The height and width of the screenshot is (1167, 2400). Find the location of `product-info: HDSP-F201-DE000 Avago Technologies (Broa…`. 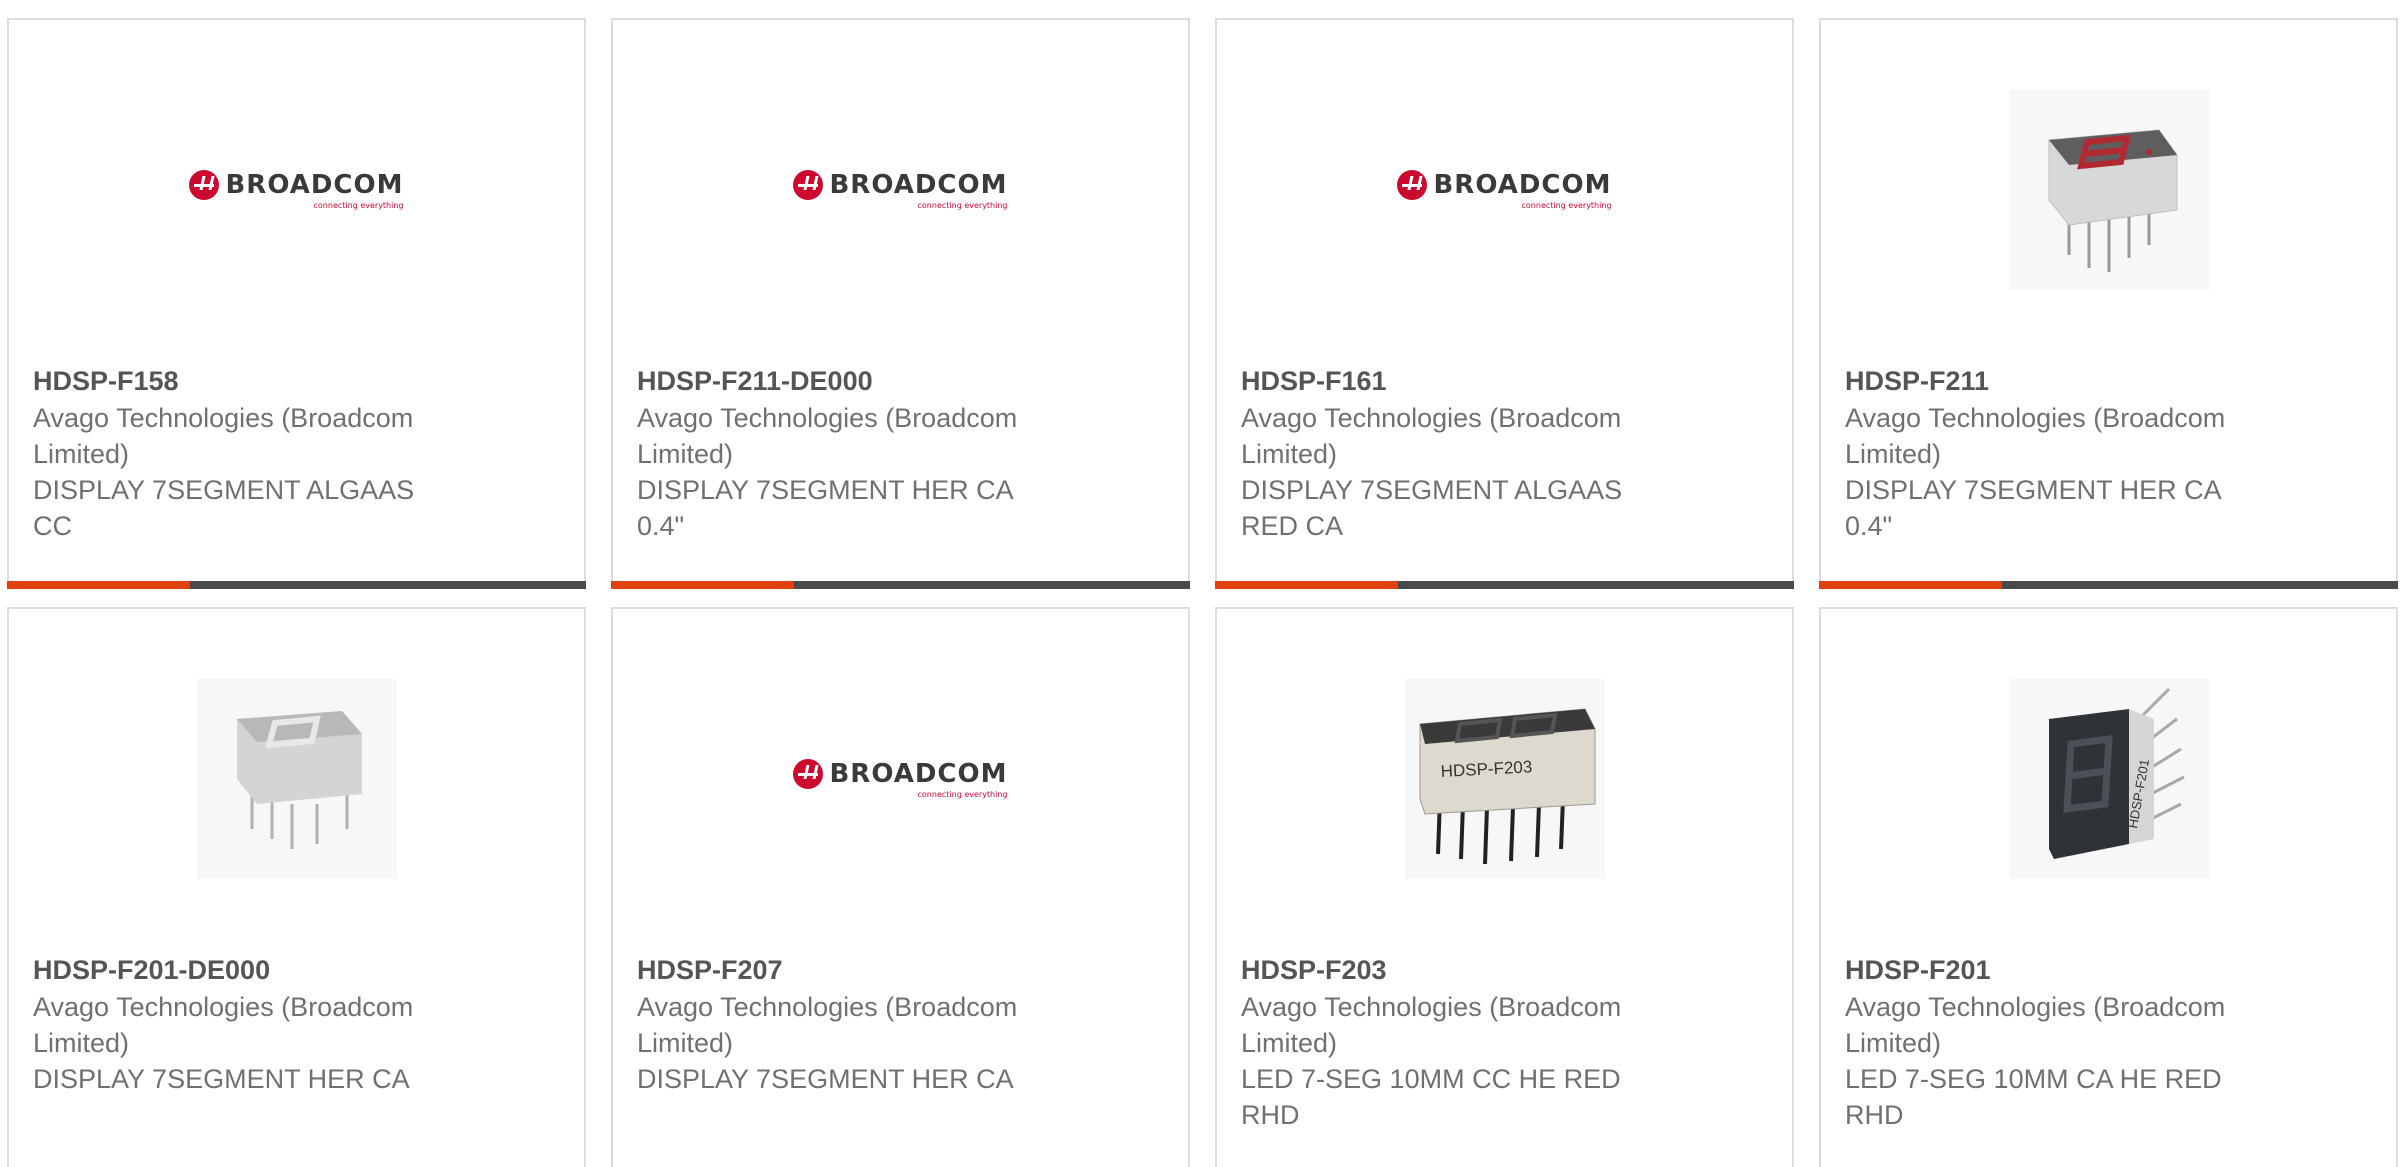

product-info: HDSP-F201-DE000 Avago Technologies (Broa… is located at coordinates (243, 1024).